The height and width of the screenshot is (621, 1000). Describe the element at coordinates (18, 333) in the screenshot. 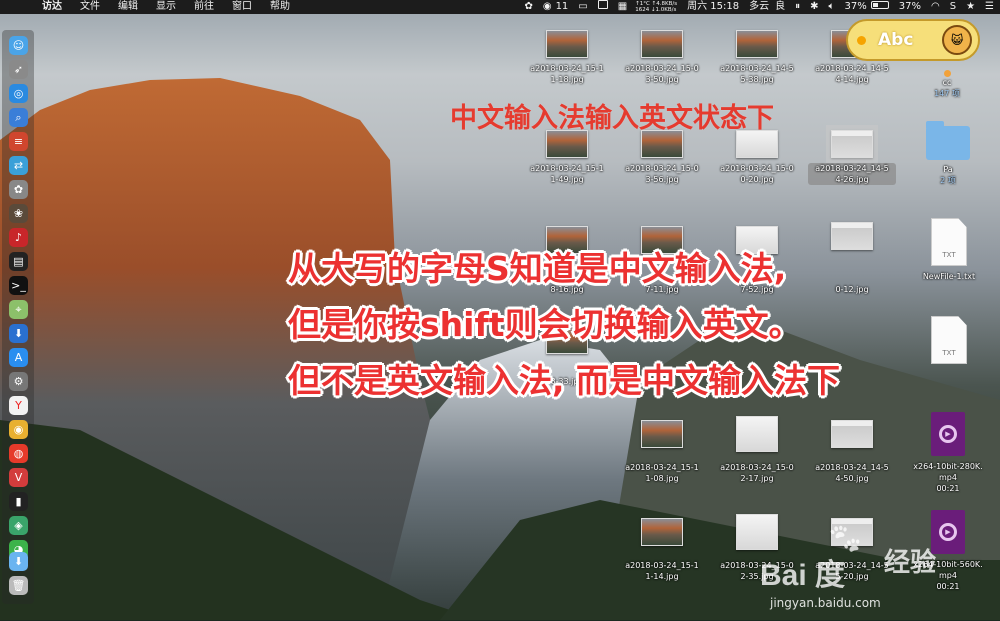

I see `aria-download-icon: ⬇` at that location.